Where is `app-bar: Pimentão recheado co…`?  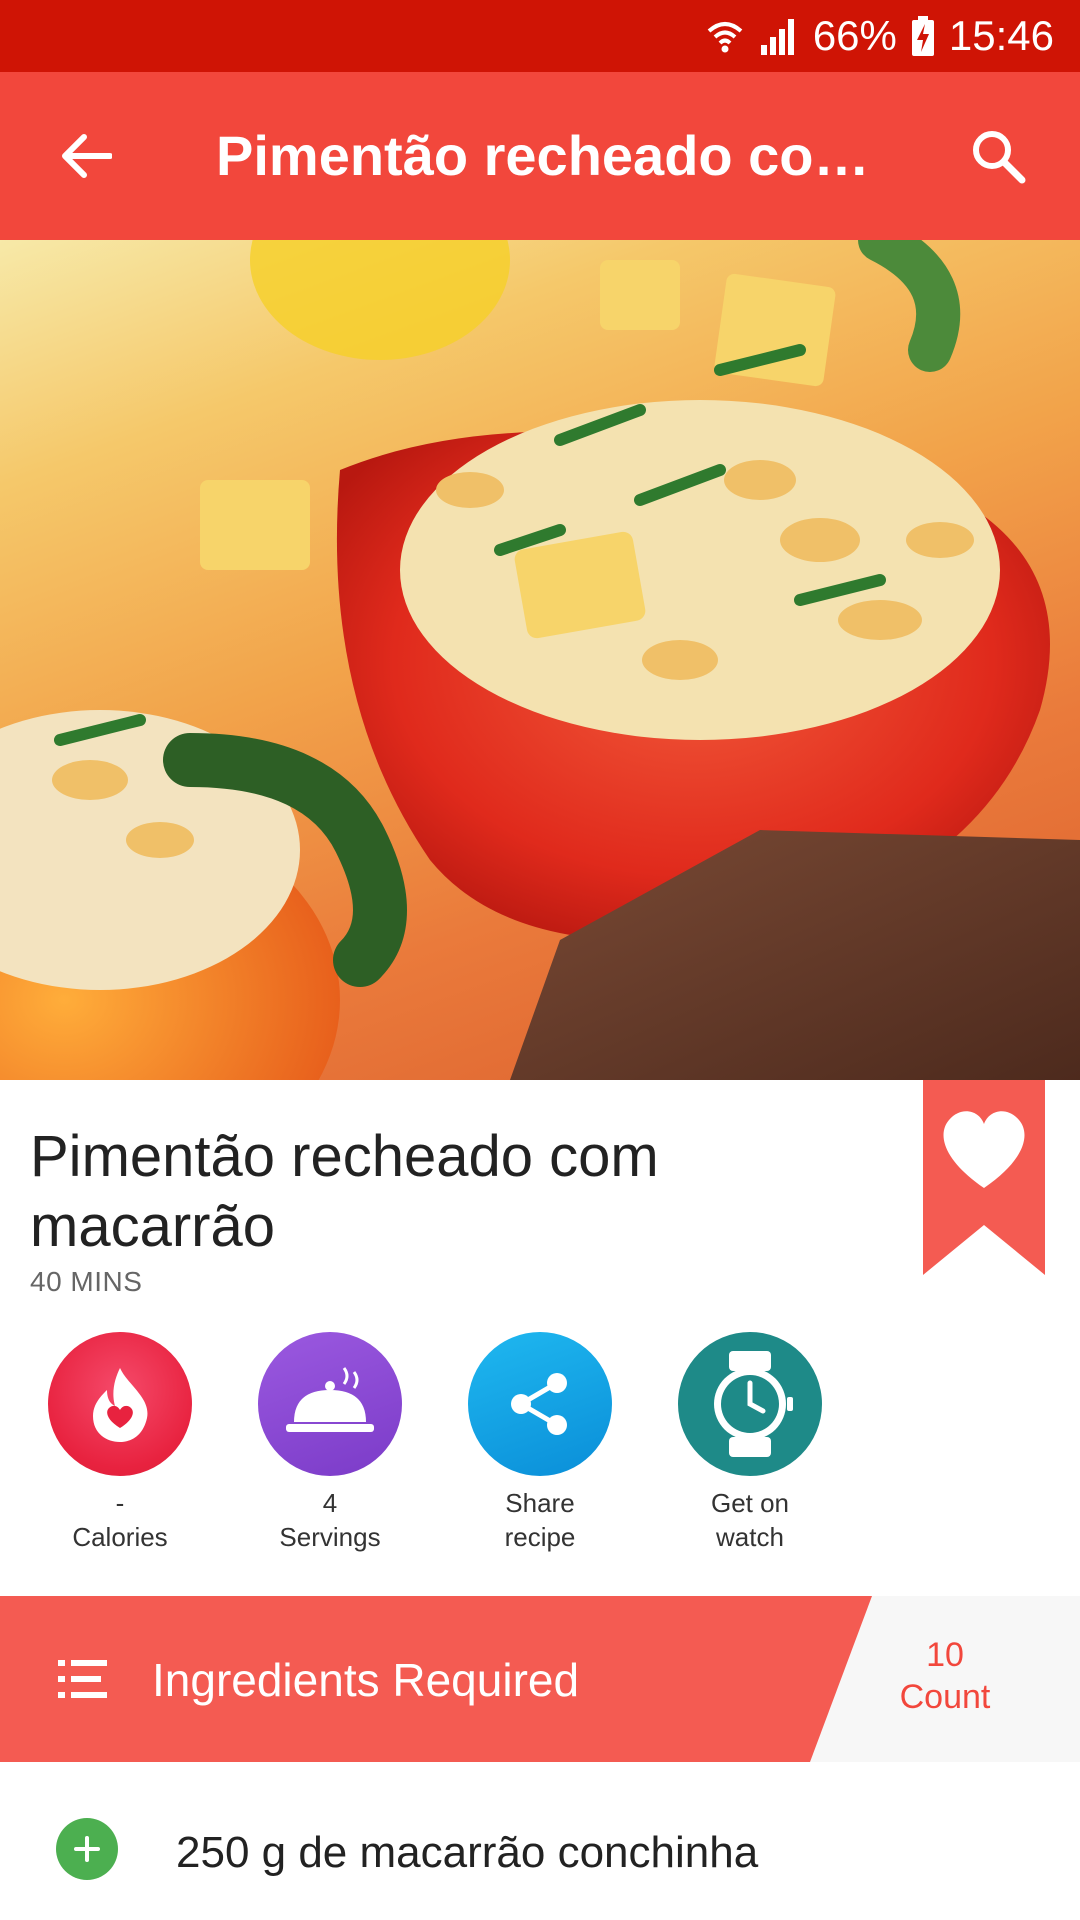 app-bar: Pimentão recheado co… is located at coordinates (540, 156).